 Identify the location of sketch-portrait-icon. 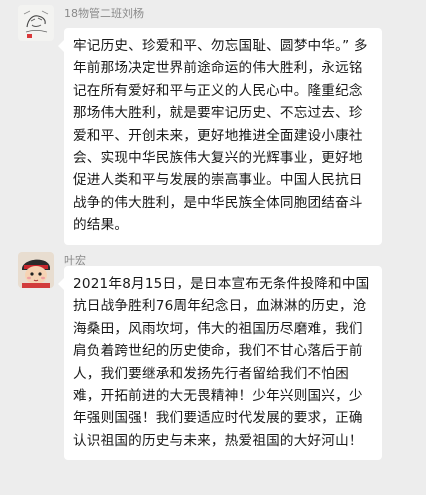
(36, 23).